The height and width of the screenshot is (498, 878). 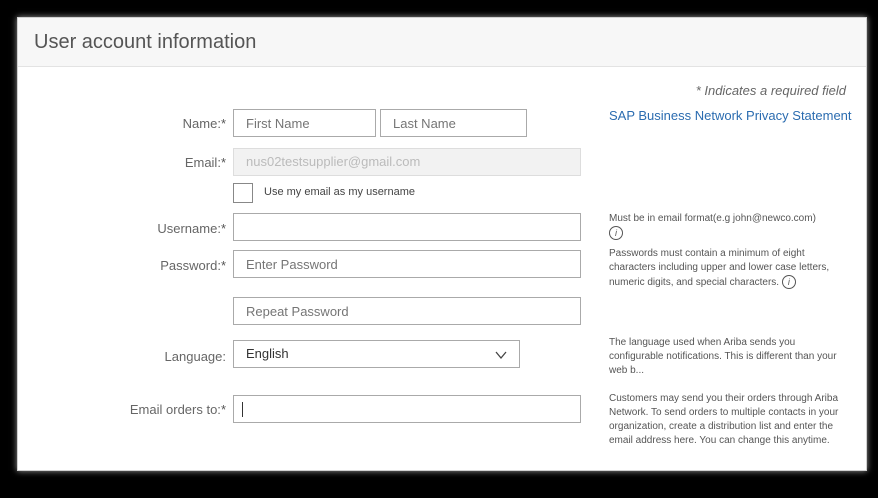 What do you see at coordinates (376, 354) in the screenshot?
I see `language-select: English` at bounding box center [376, 354].